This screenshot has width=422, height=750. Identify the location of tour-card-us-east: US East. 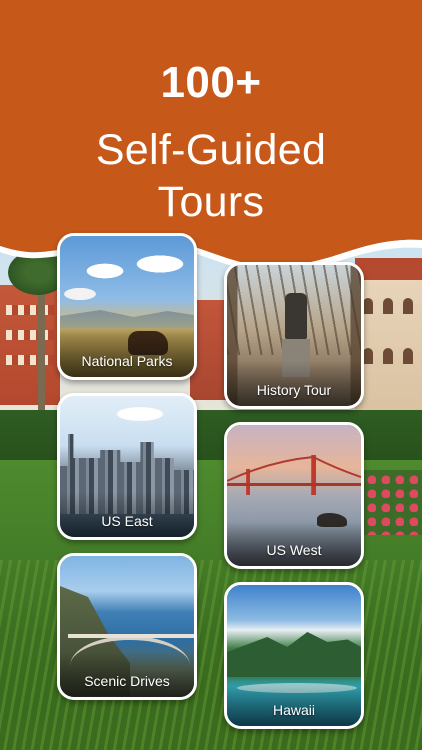
(127, 466).